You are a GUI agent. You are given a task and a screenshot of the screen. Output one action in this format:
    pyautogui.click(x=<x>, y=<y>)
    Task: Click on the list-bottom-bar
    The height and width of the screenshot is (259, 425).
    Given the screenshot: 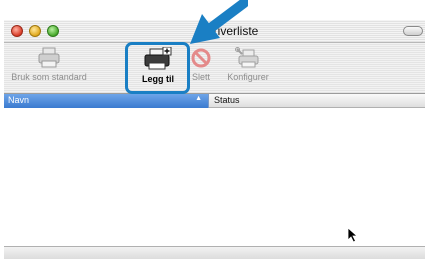 What is the action you would take?
    pyautogui.click(x=214, y=252)
    